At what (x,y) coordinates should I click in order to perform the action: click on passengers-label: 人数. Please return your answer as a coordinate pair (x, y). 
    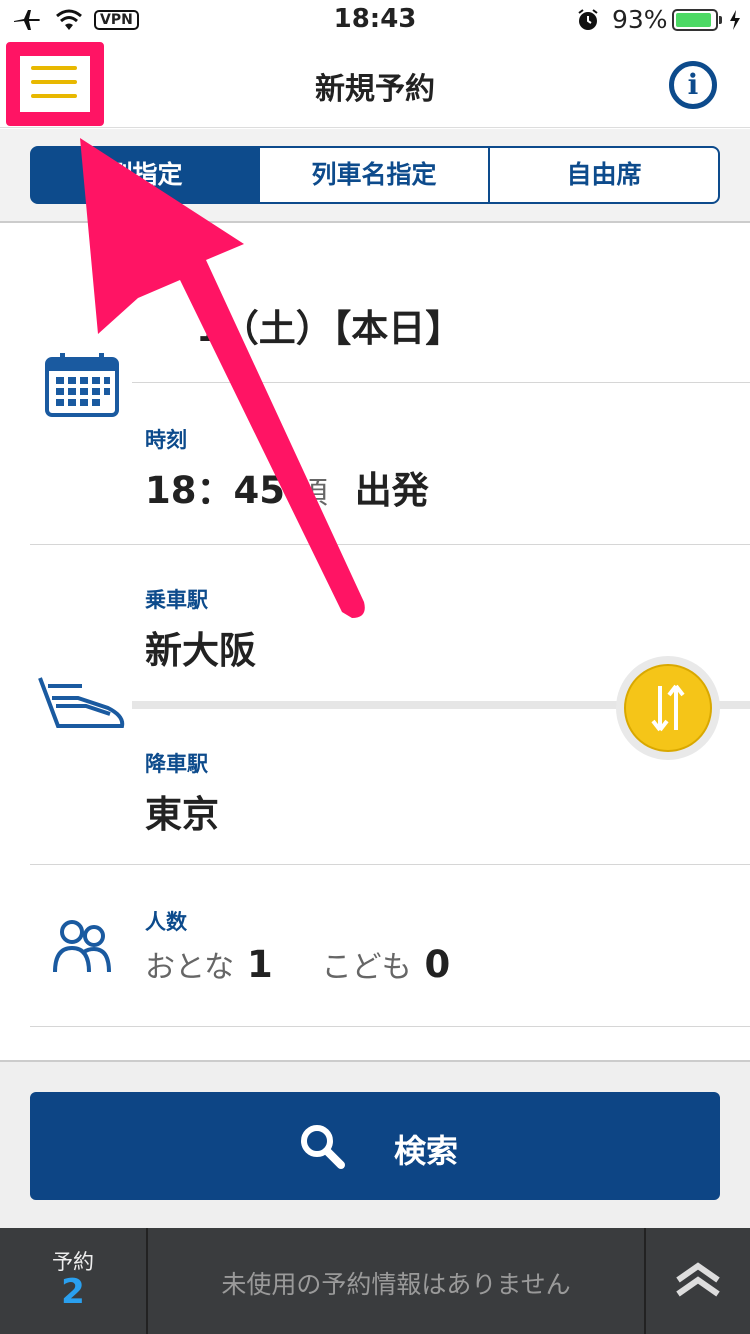
    Looking at the image, I should click on (166, 922).